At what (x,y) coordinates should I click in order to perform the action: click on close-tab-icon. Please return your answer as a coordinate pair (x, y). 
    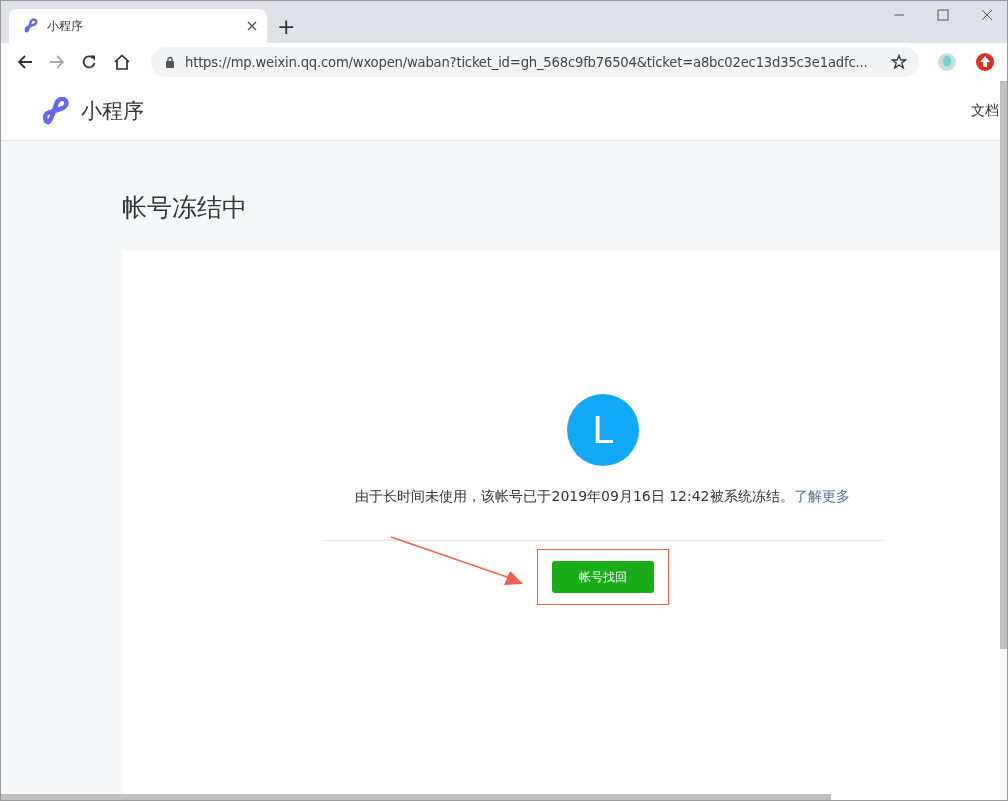
    Looking at the image, I should click on (252, 26).